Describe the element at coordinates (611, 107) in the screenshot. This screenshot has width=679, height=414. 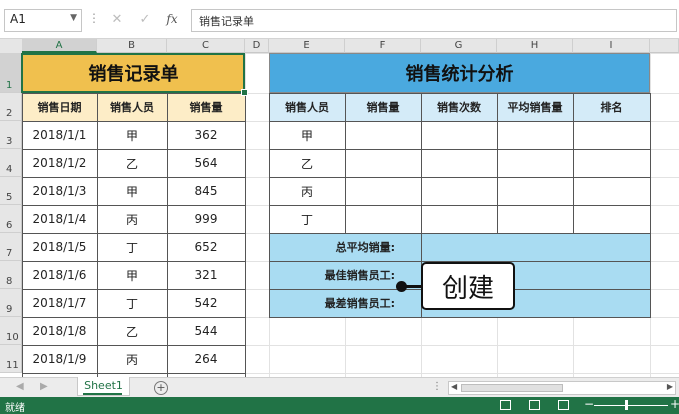
I see `sales-stats-header: 排名` at that location.